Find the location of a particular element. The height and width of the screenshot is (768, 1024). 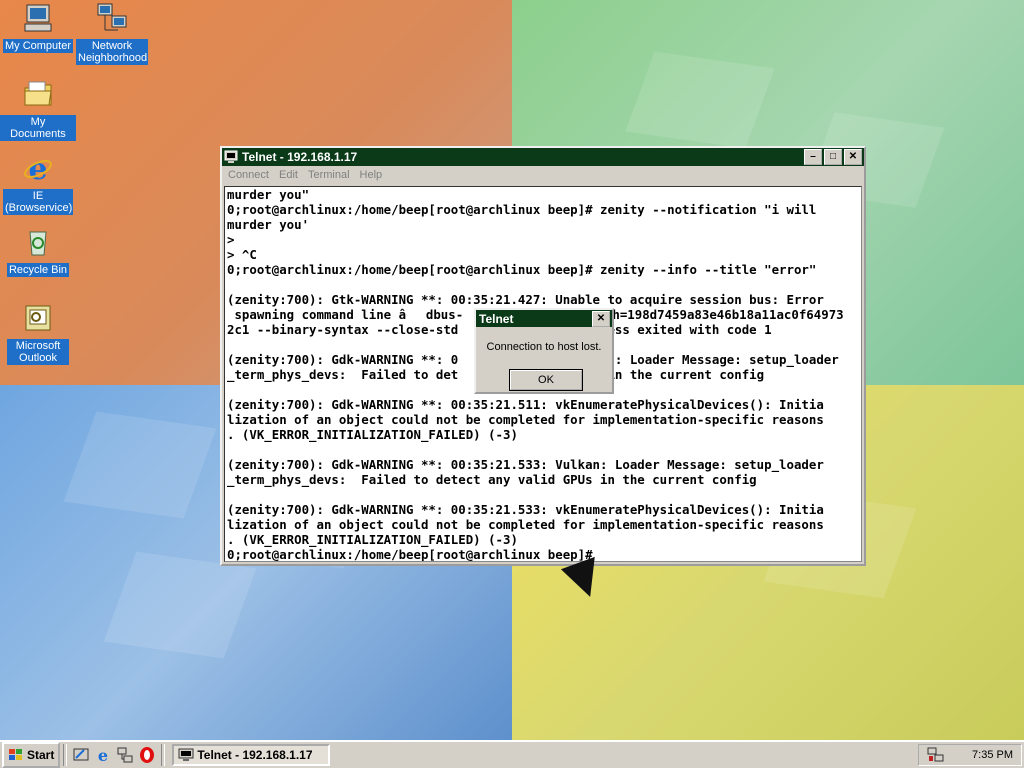

terminal-line: > is located at coordinates (231, 239).